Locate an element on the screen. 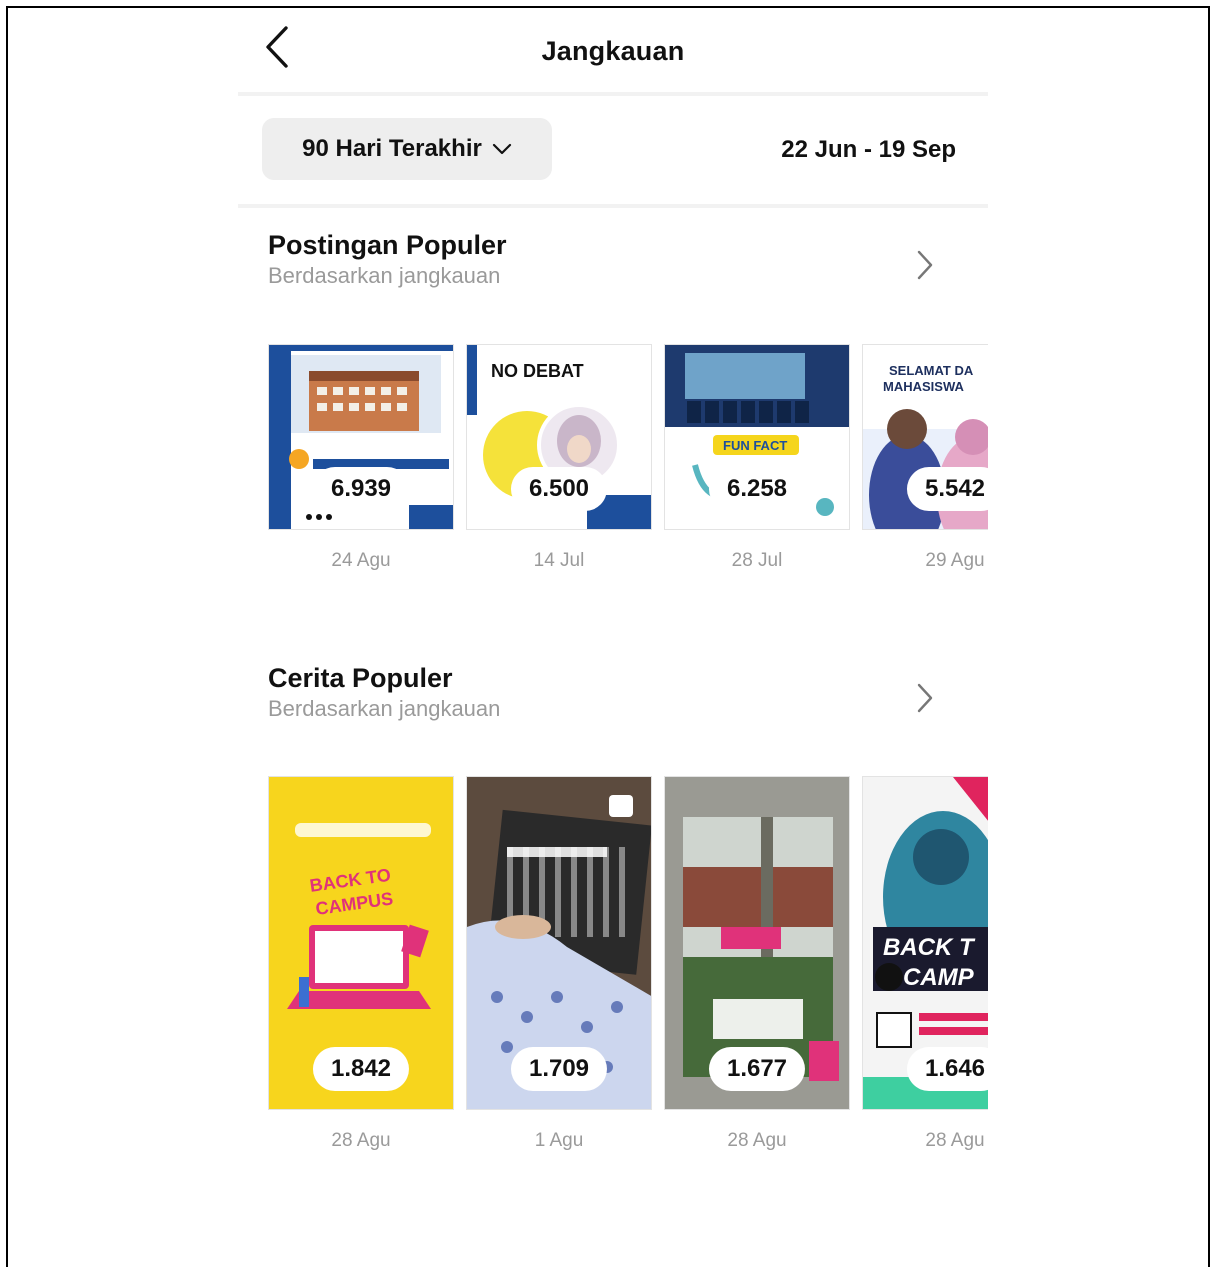 Image resolution: width=1216 pixels, height=1267 pixels. reach-value: 1.677 is located at coordinates (757, 1069).